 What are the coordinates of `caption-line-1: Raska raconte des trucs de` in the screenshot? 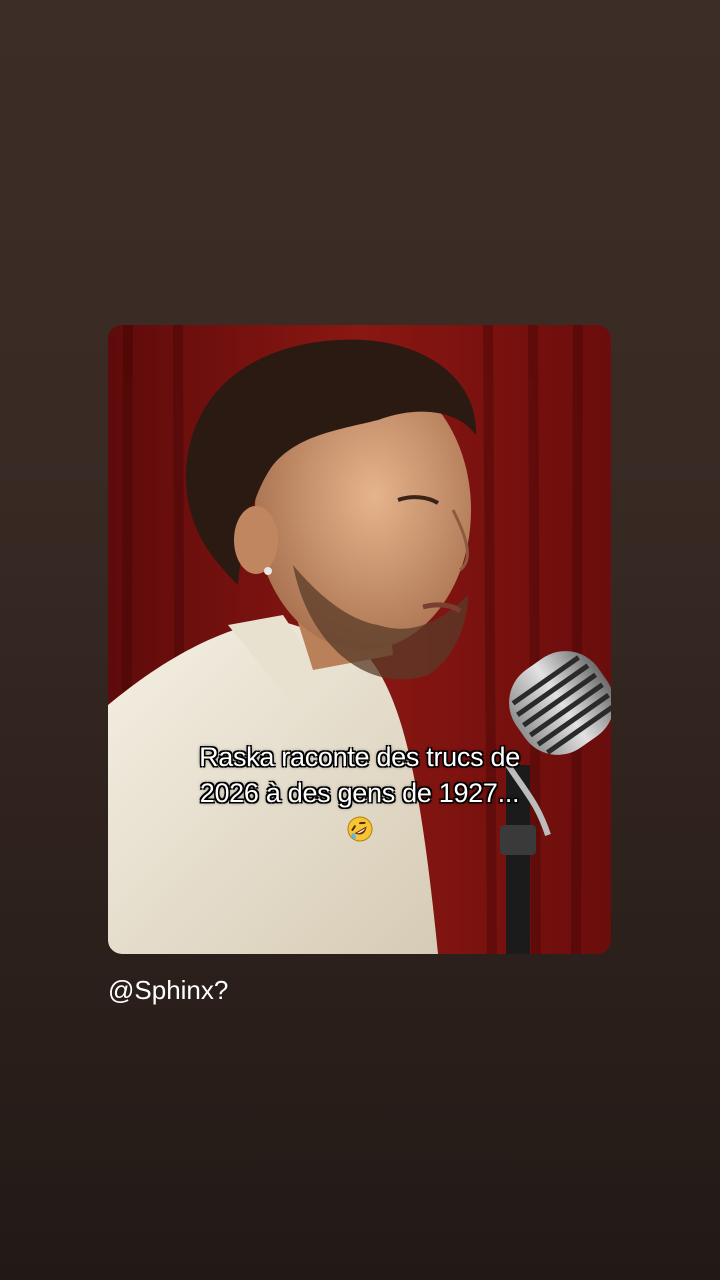 It's located at (359, 757).